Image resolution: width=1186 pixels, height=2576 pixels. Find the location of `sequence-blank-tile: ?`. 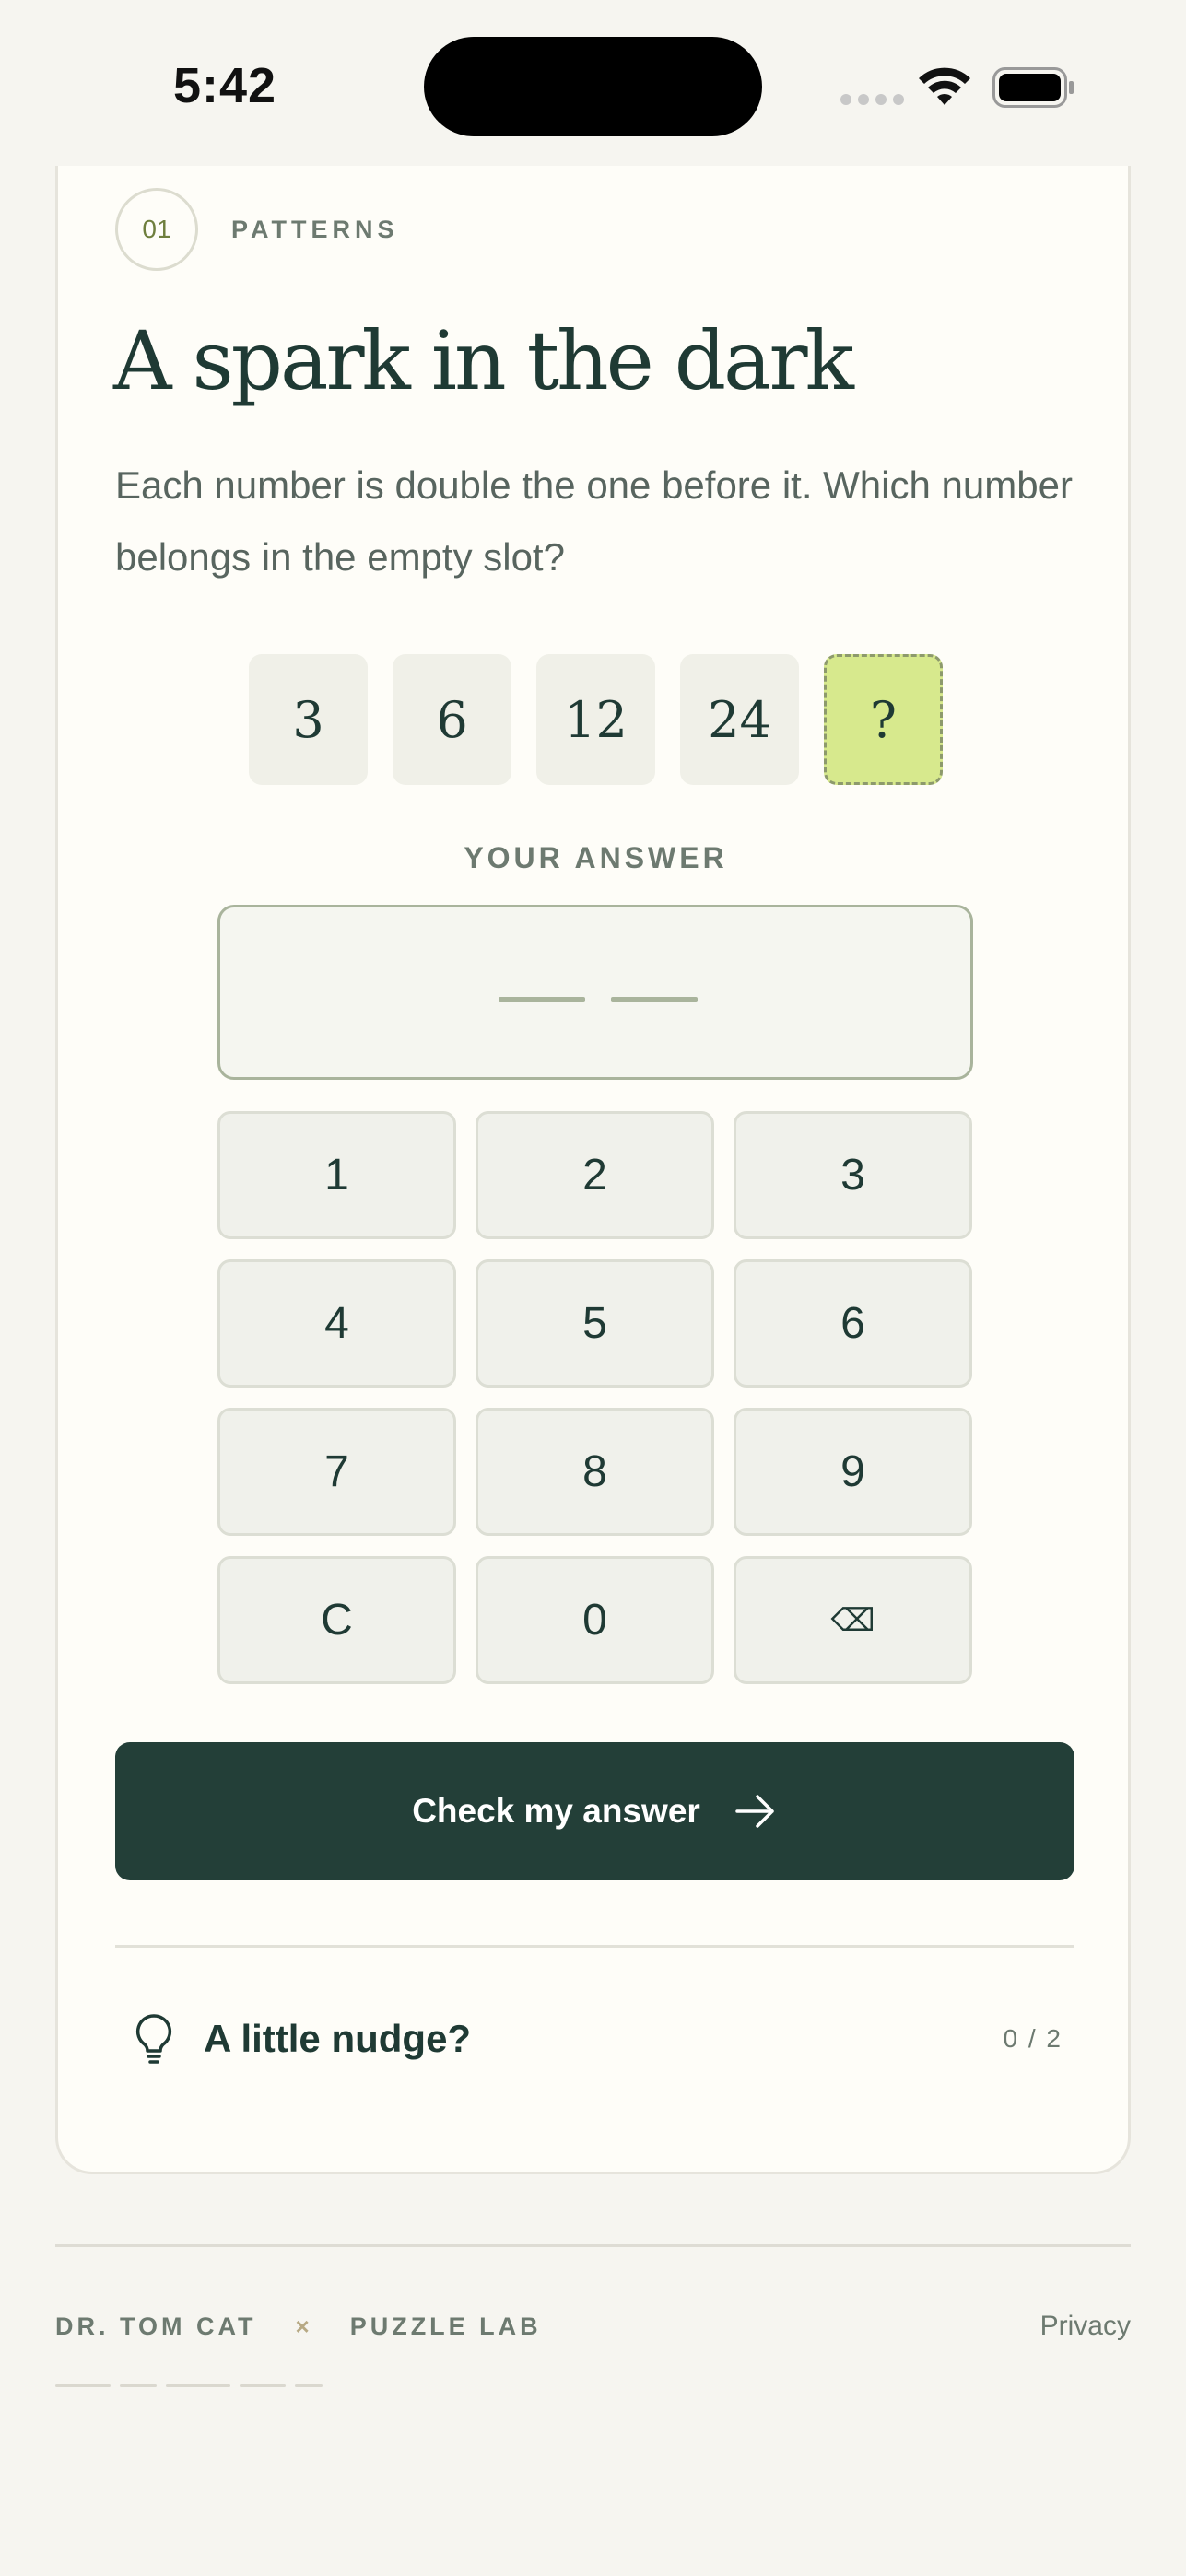

sequence-blank-tile: ? is located at coordinates (883, 720).